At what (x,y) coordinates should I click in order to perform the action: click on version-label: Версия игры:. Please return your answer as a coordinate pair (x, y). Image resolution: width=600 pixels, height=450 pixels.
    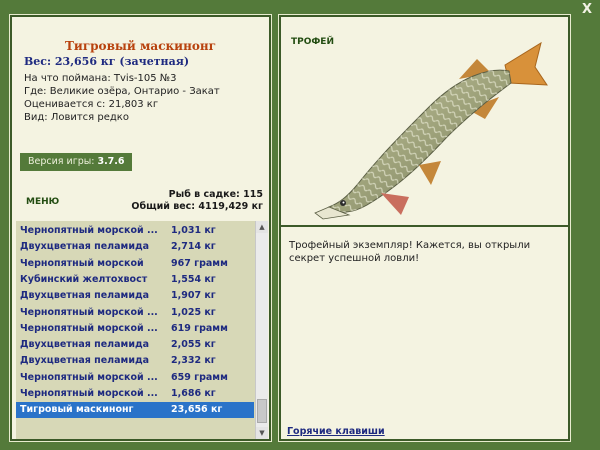
    Looking at the image, I should click on (61, 161).